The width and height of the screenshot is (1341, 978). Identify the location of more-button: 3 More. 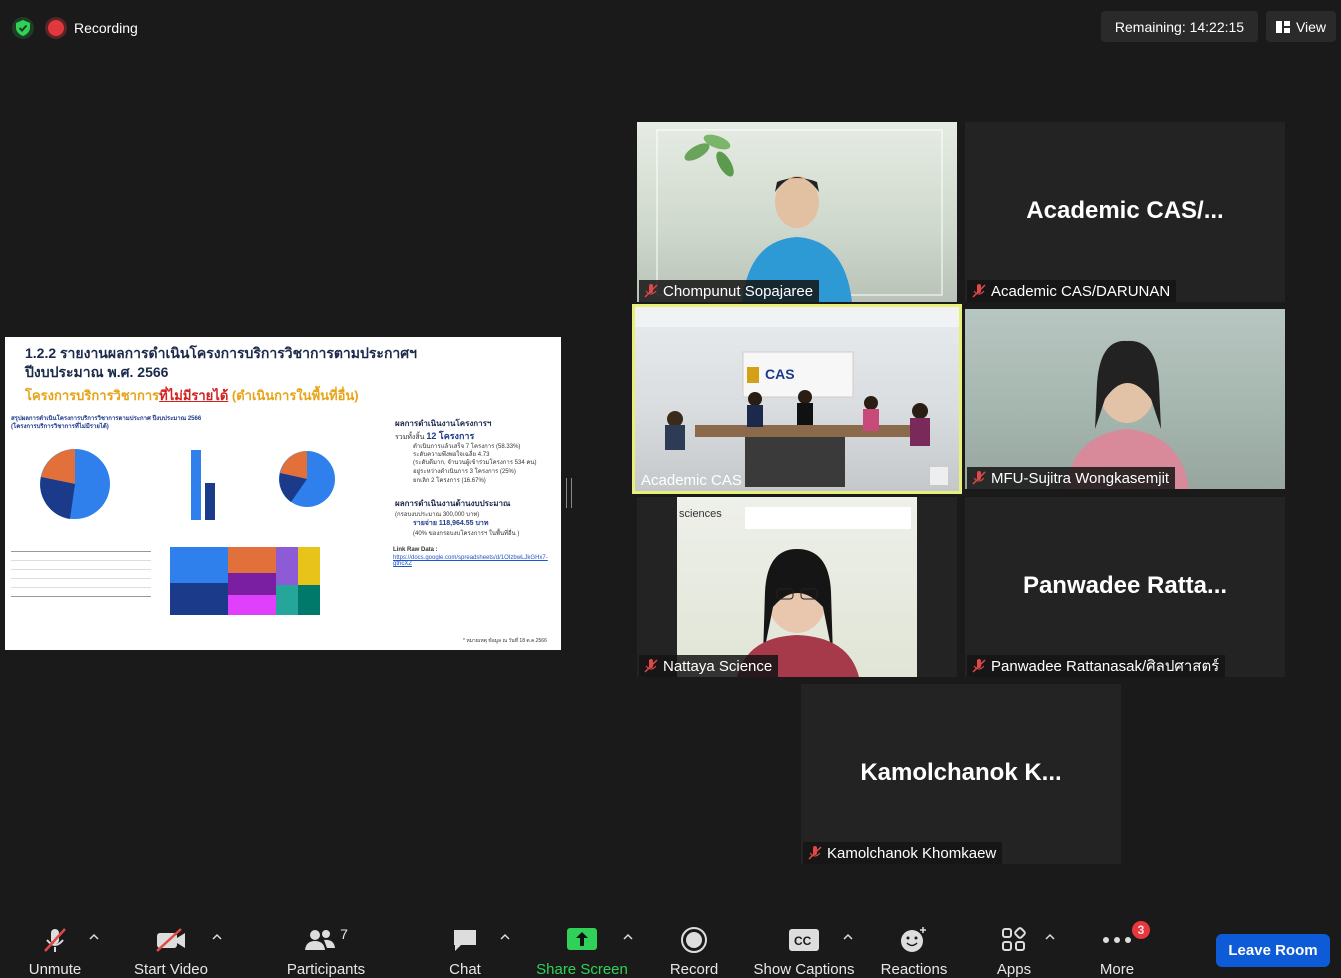
(1121, 949).